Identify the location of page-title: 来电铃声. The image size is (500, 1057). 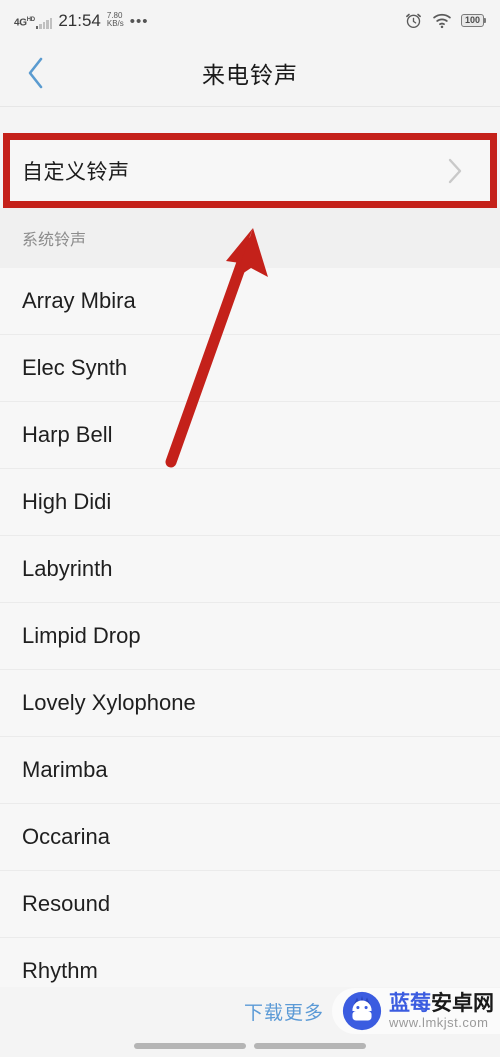
(250, 75).